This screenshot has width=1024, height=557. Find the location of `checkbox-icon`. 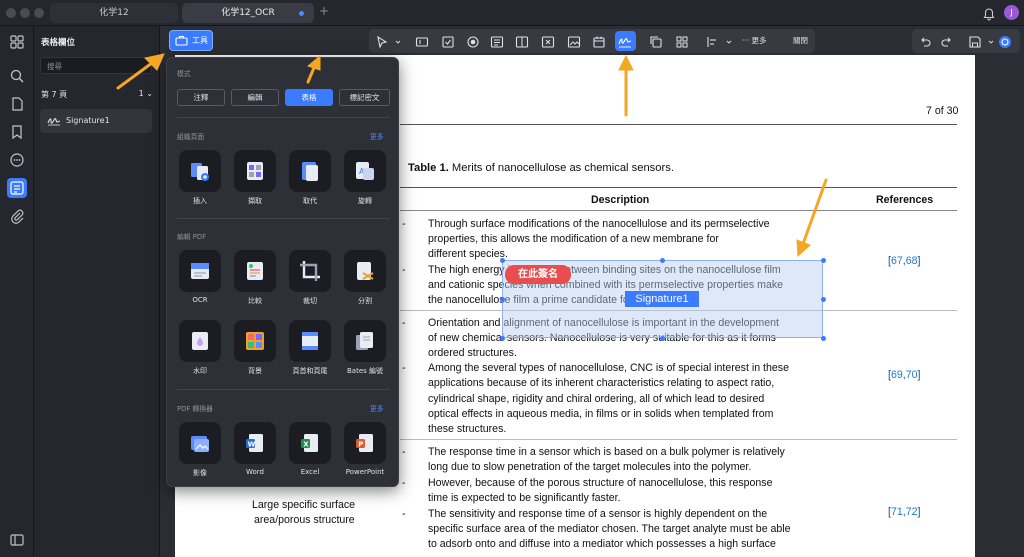

checkbox-icon is located at coordinates (448, 41).